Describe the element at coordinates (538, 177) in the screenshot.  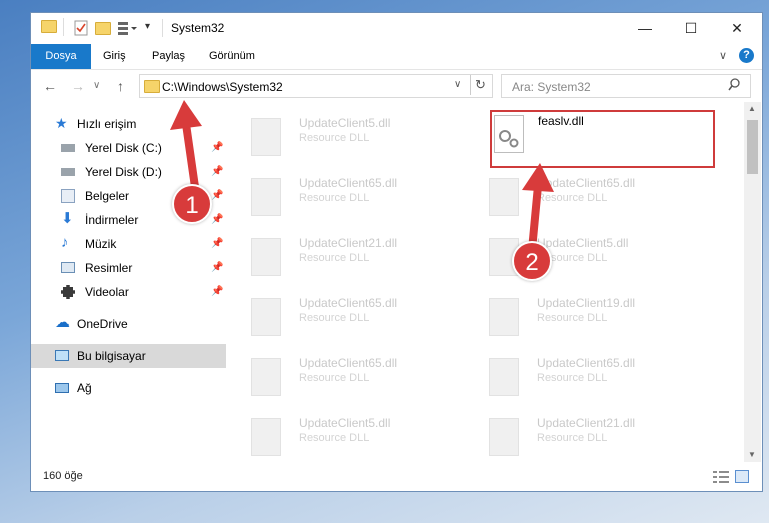
I see `arrow-2-head` at that location.